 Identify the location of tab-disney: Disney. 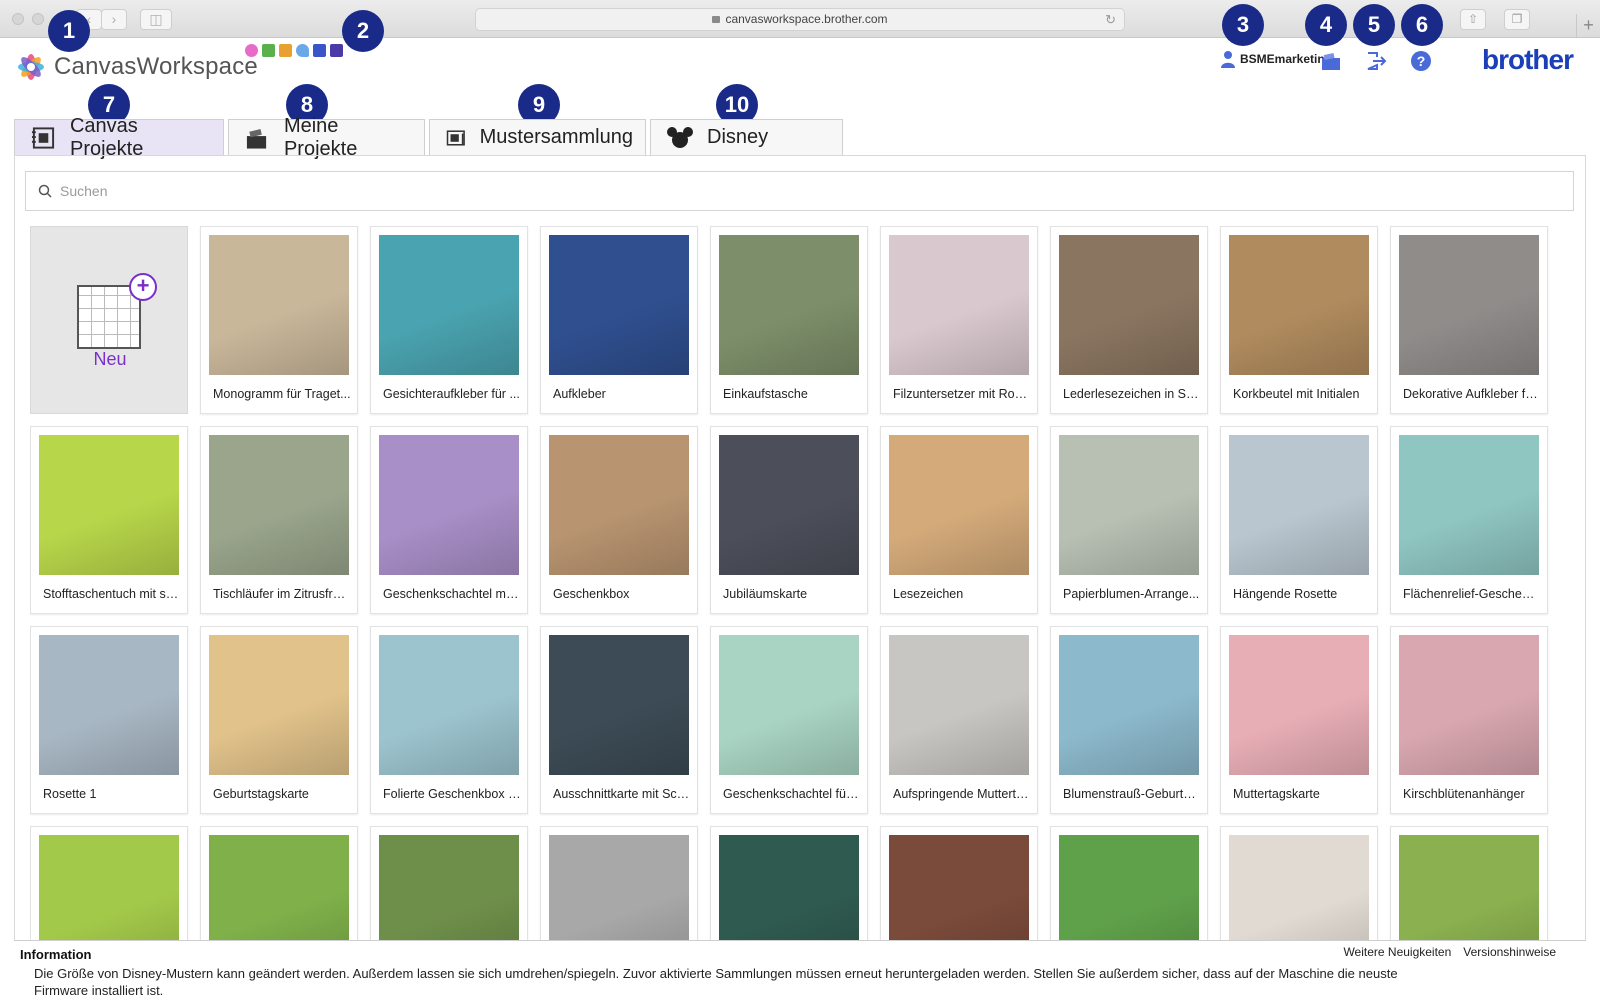
(746, 137).